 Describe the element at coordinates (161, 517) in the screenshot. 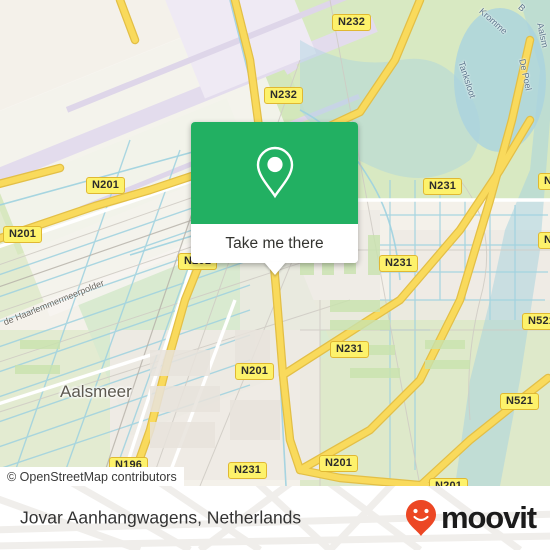

I see `location-title: Jovar Aanhangwagens, Netherlands` at that location.